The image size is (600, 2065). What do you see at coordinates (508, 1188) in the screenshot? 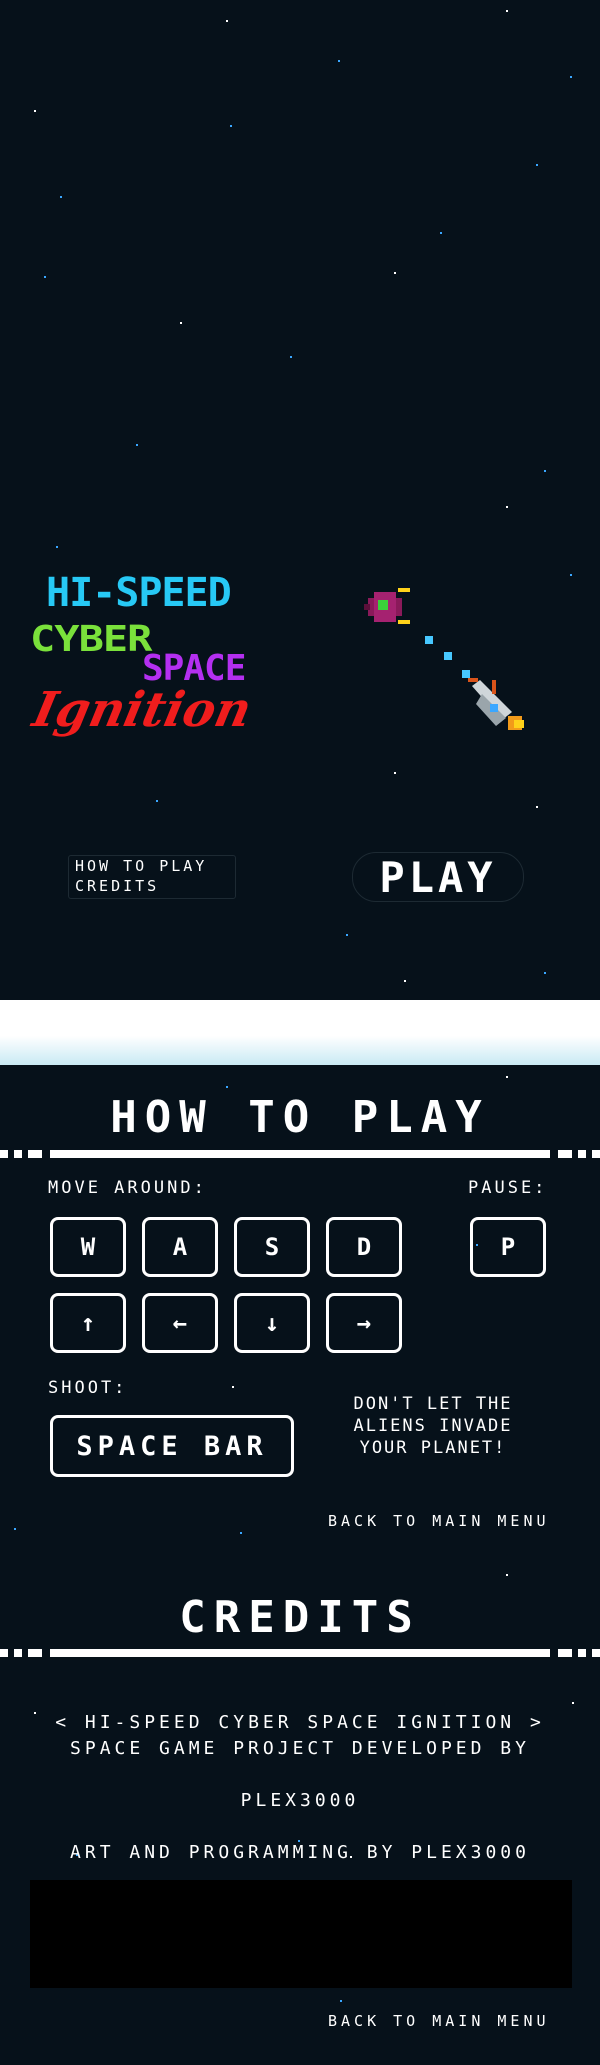
I see `pause-label: PAUSE:` at bounding box center [508, 1188].